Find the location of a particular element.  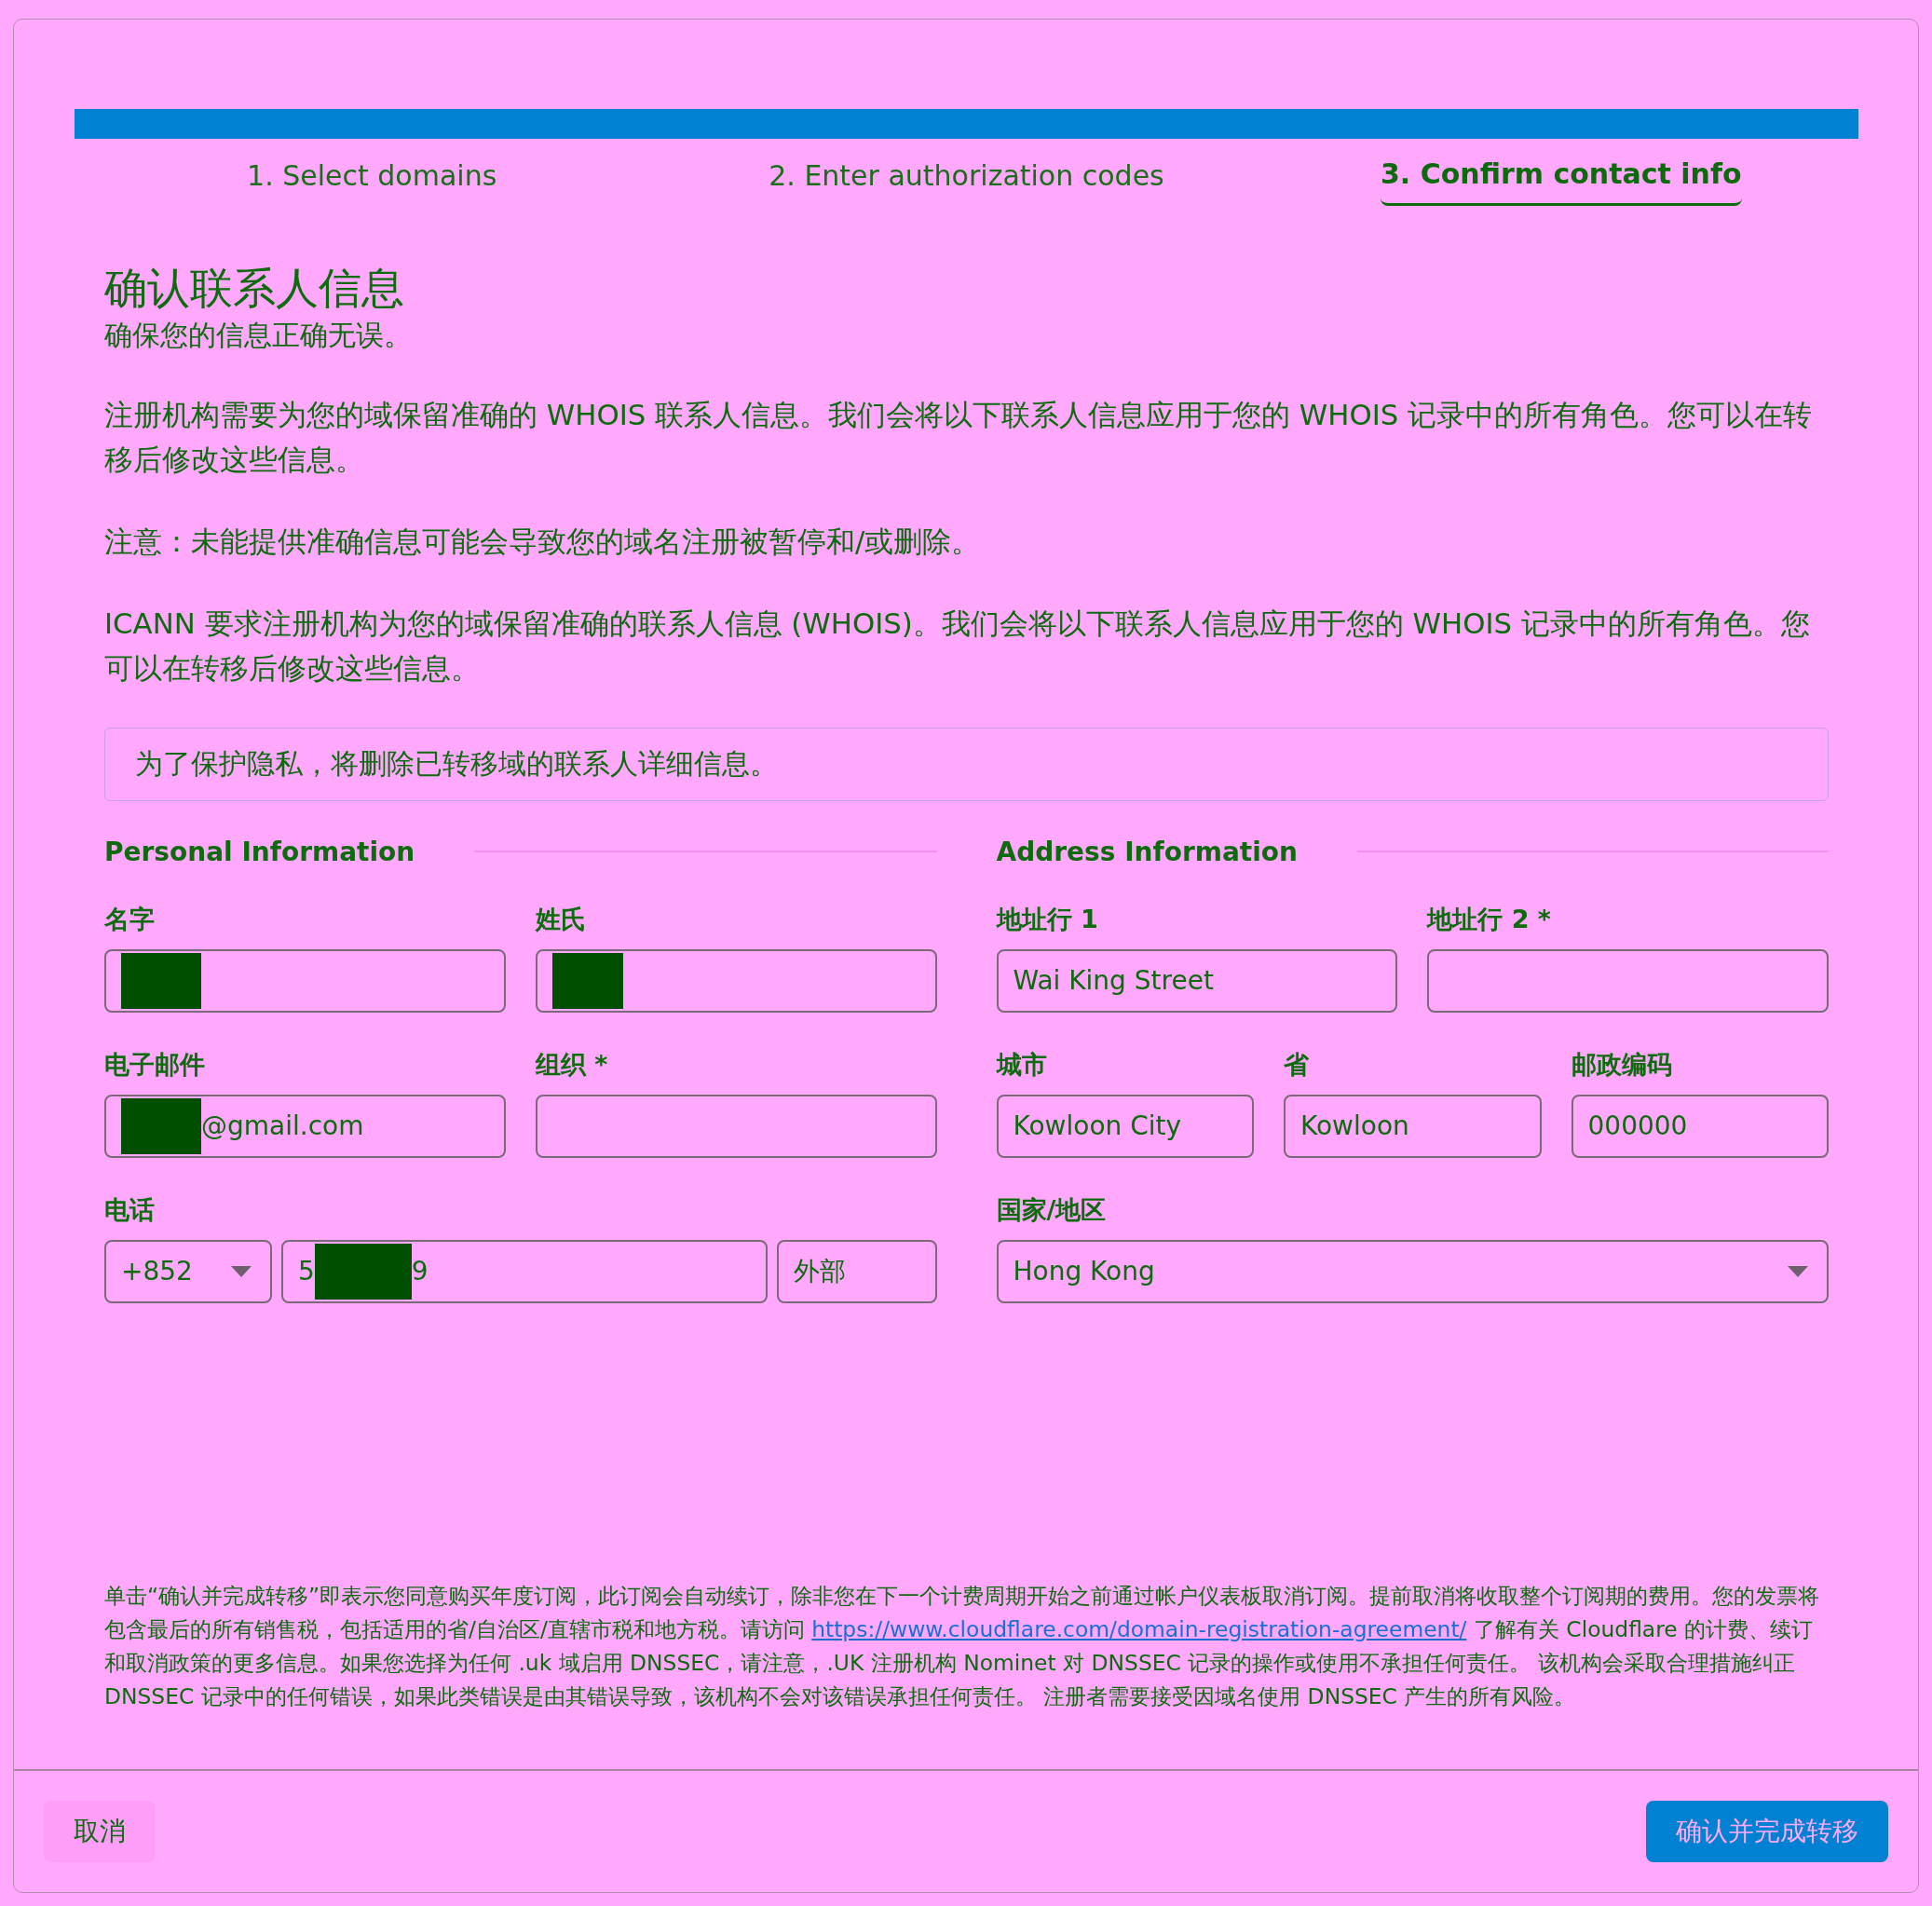

step-tab: 3. Confirm contact info is located at coordinates (1562, 175).